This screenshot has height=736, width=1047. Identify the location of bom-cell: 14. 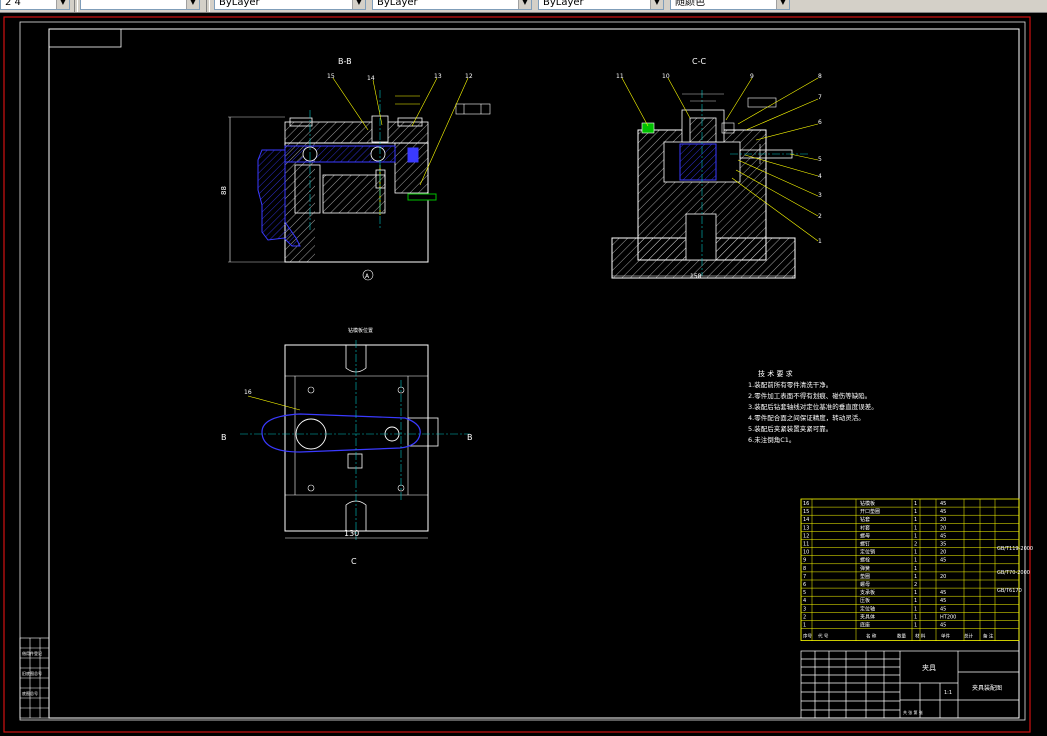
(806, 520).